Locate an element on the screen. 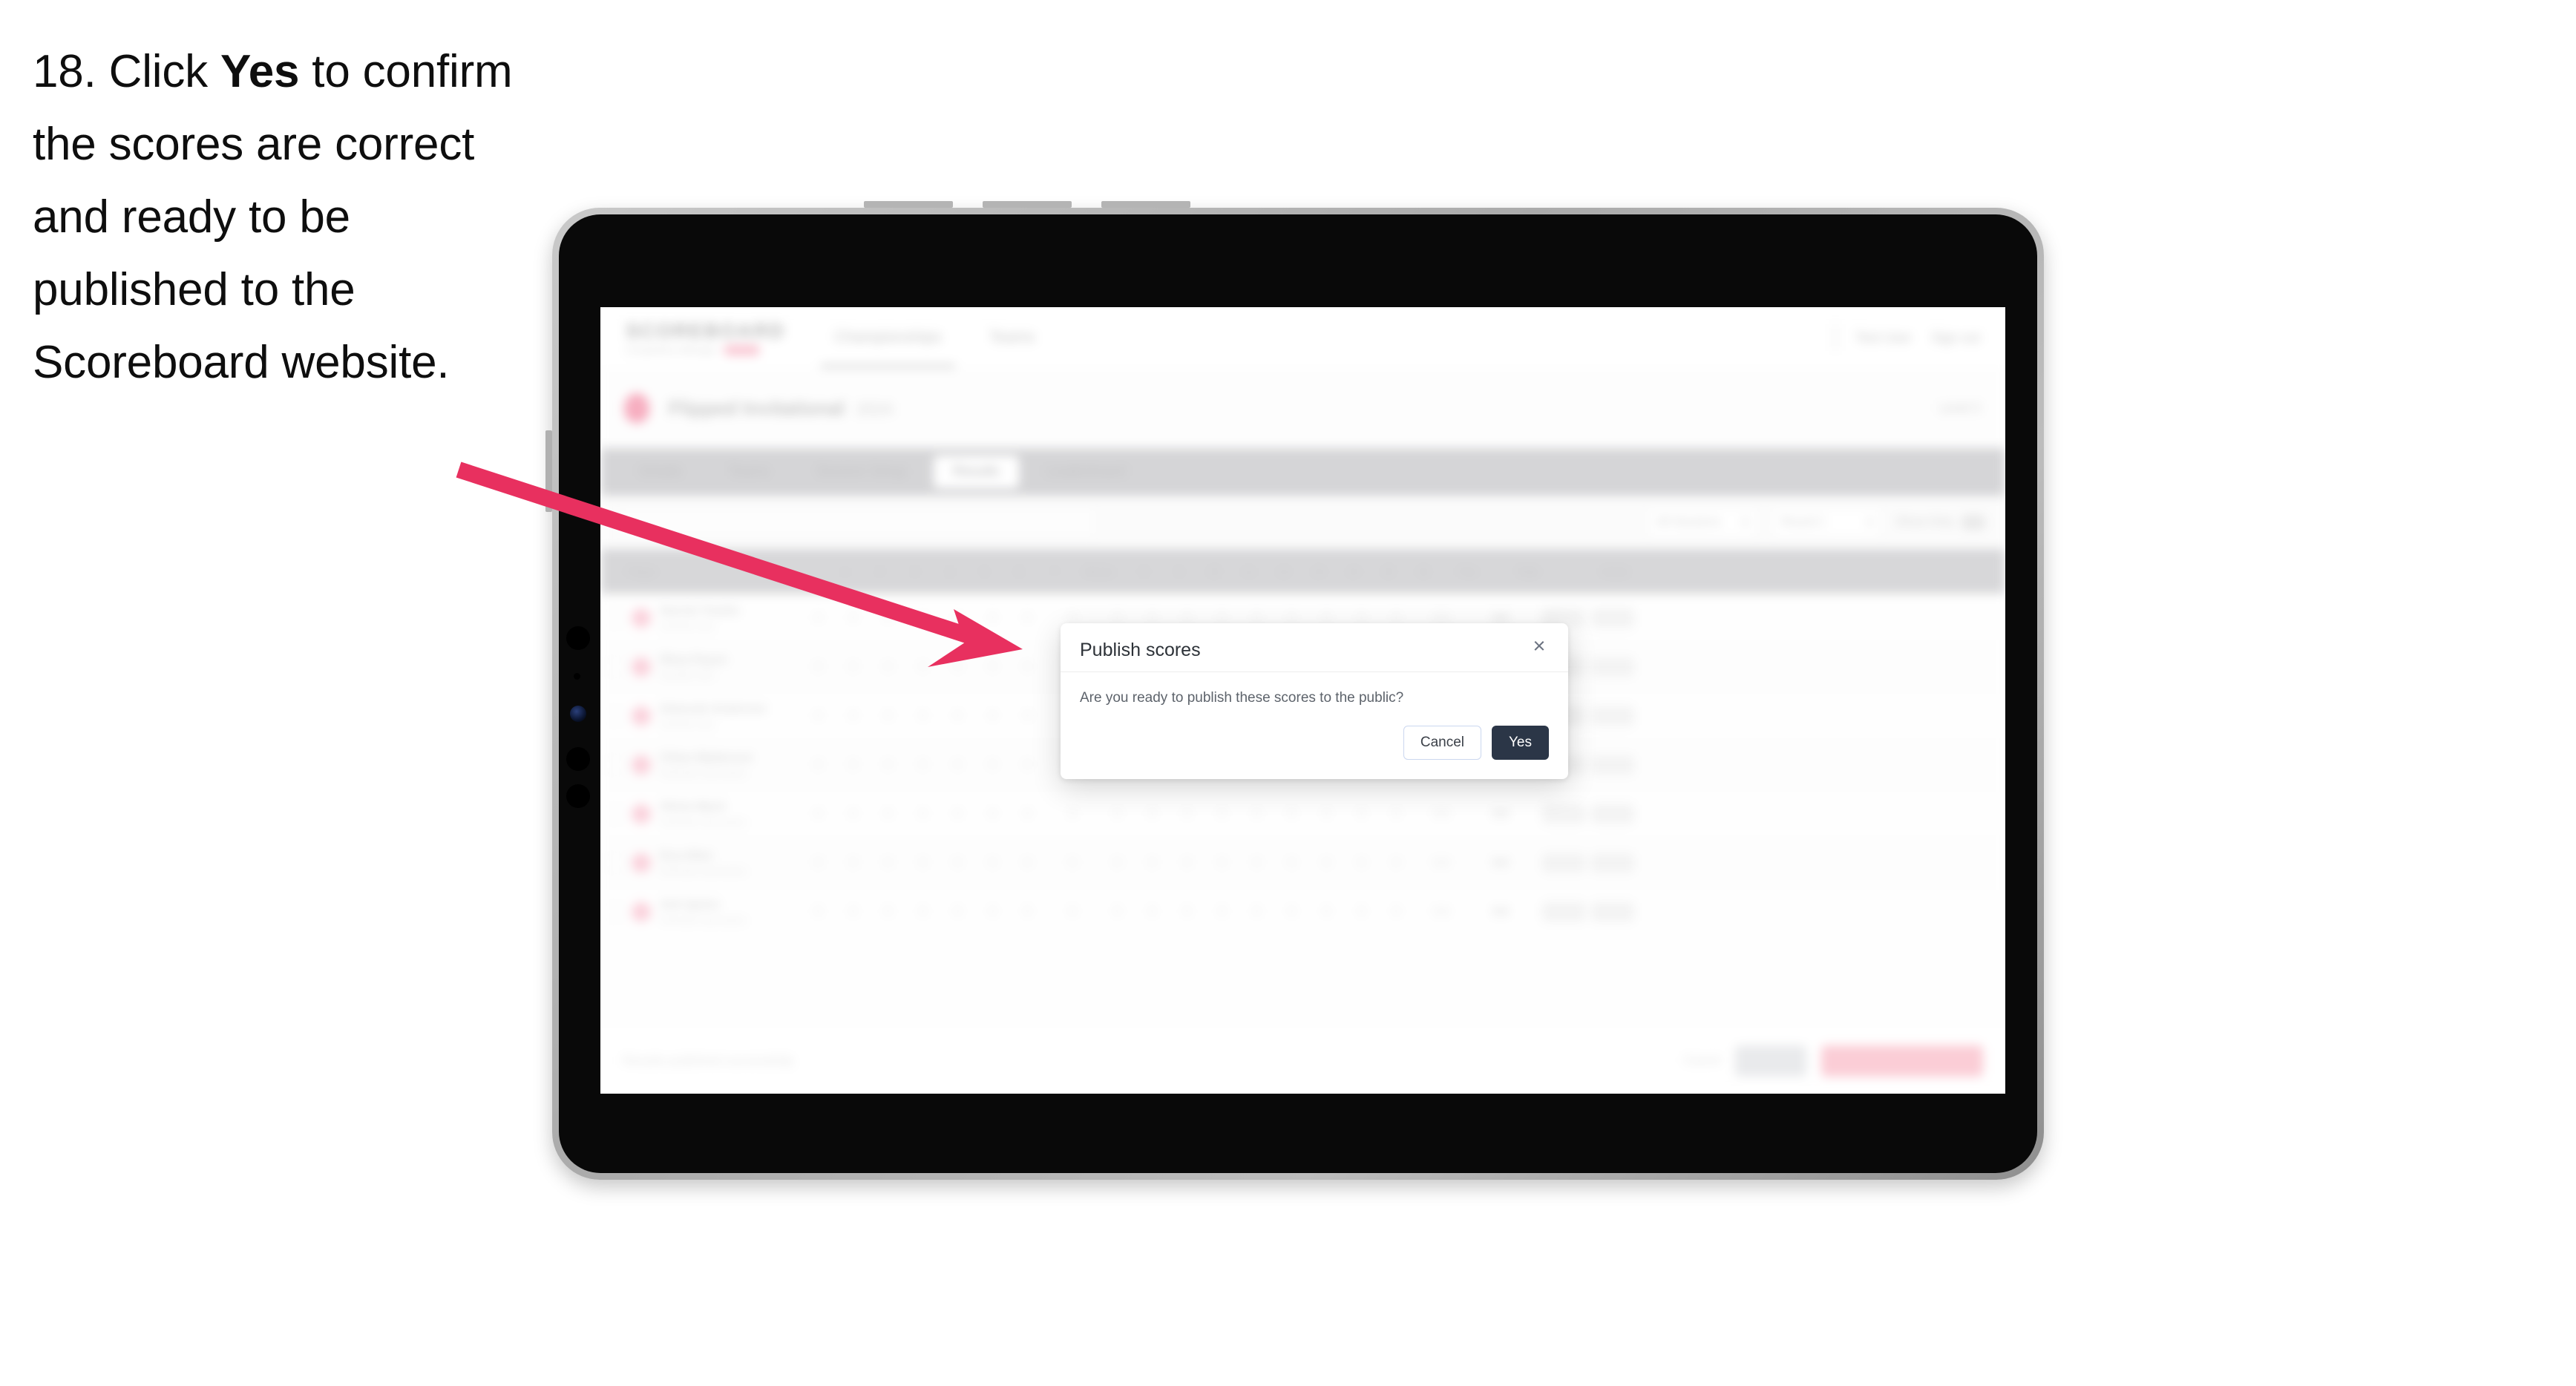  close-icon: × is located at coordinates (1540, 646).